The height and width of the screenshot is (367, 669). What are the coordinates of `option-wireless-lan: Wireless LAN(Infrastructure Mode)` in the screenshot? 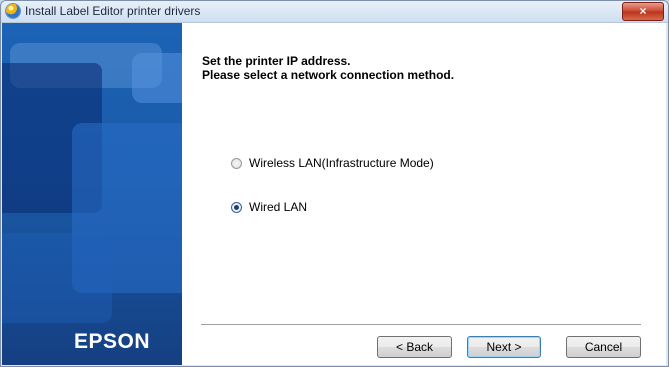 It's located at (332, 163).